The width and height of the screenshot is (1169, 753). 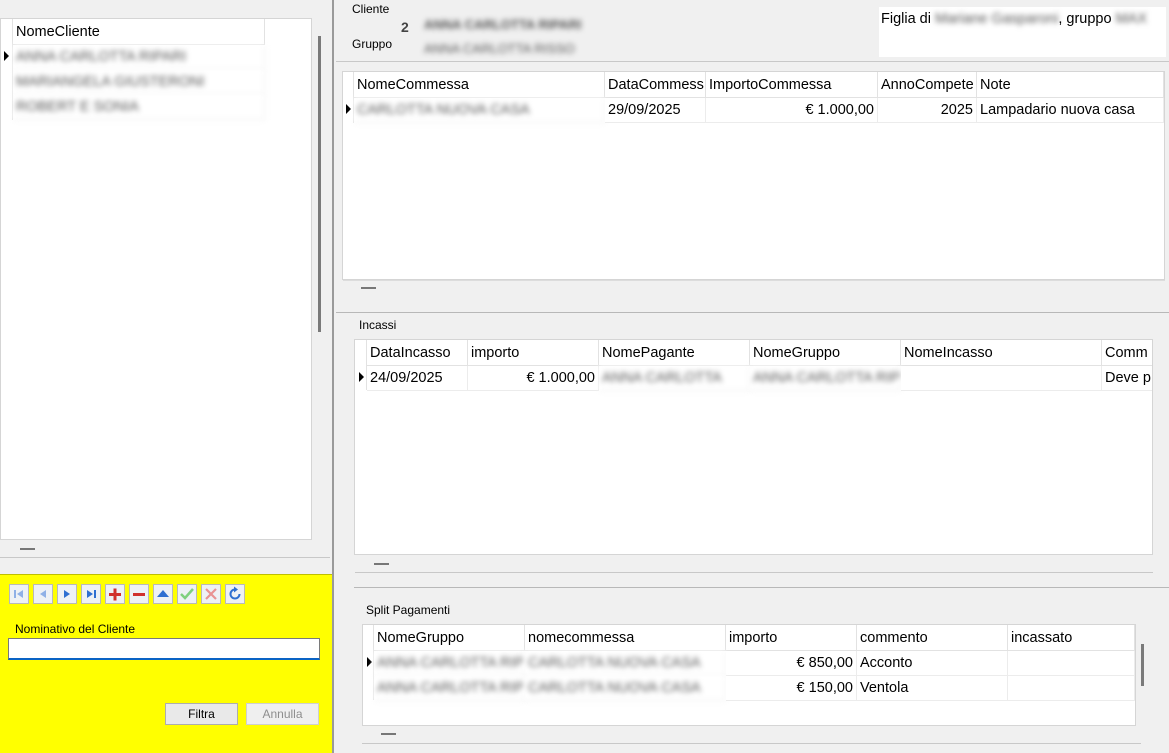 What do you see at coordinates (997, 19) in the screenshot?
I see `note-person: Mariane Gasparoni` at bounding box center [997, 19].